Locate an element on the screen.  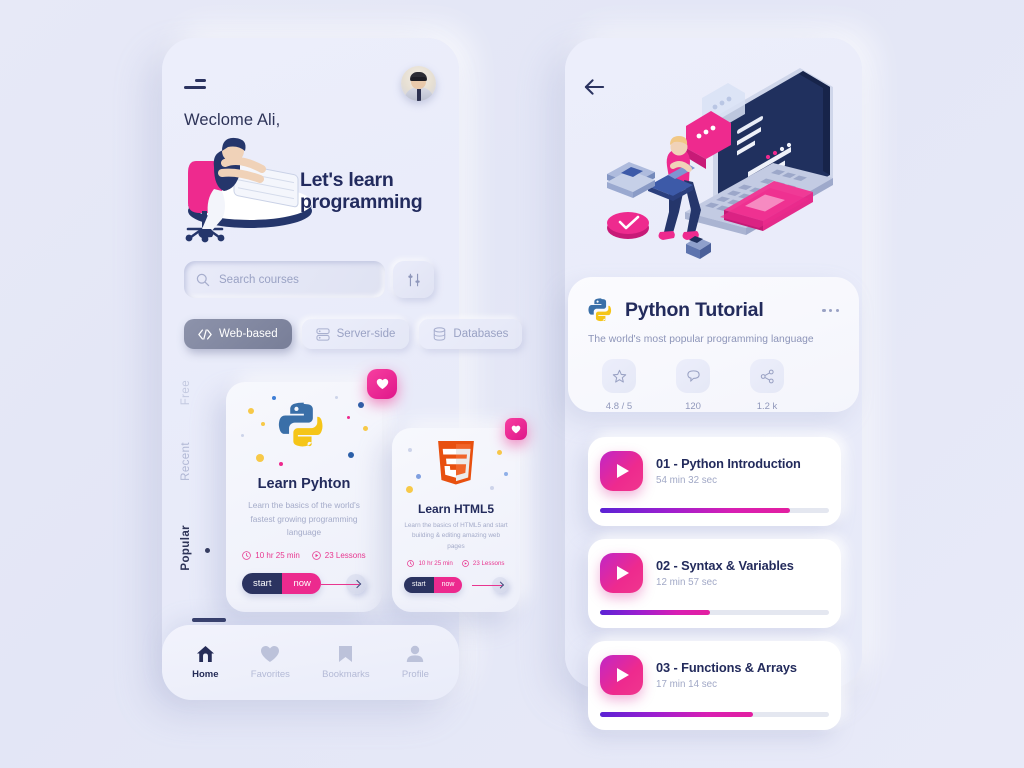
favorite-badge-html5 is located at coordinates (516, 429).